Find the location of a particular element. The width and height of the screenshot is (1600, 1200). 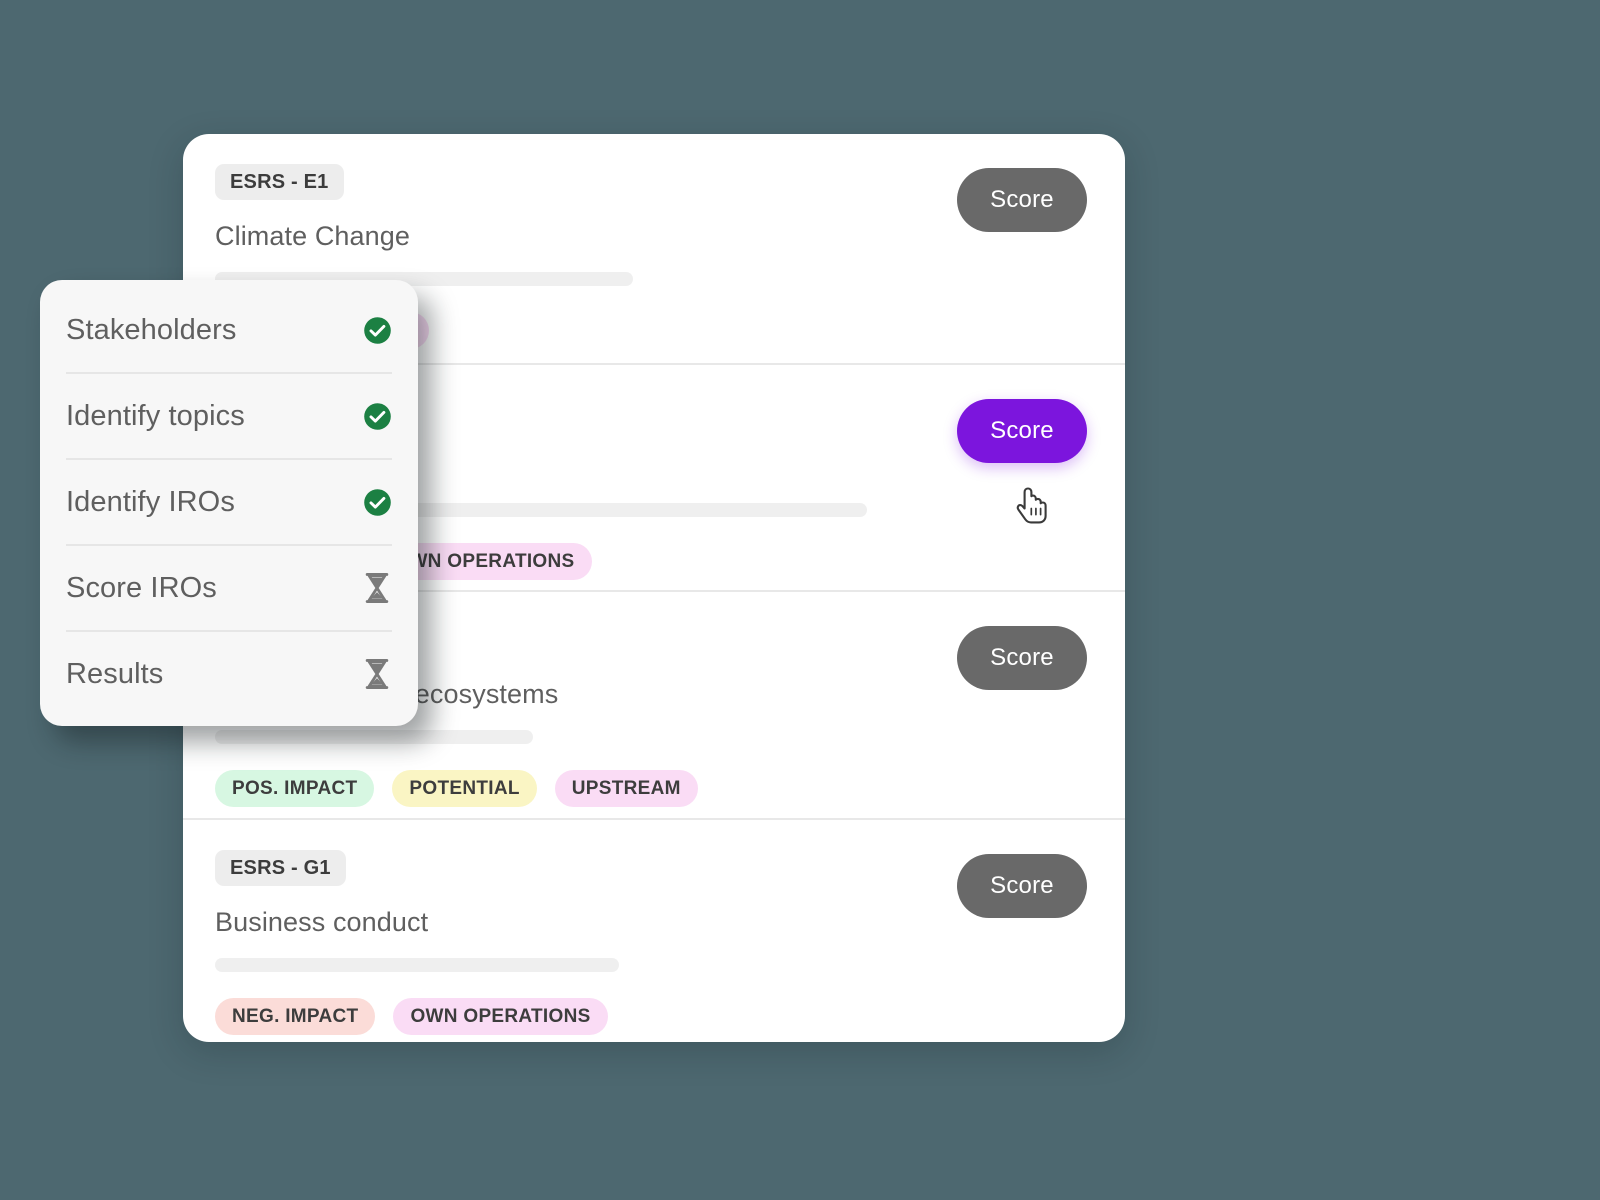

tag-row: POS. IMPACT POTENTIAL UPSTREAM is located at coordinates (651, 789).